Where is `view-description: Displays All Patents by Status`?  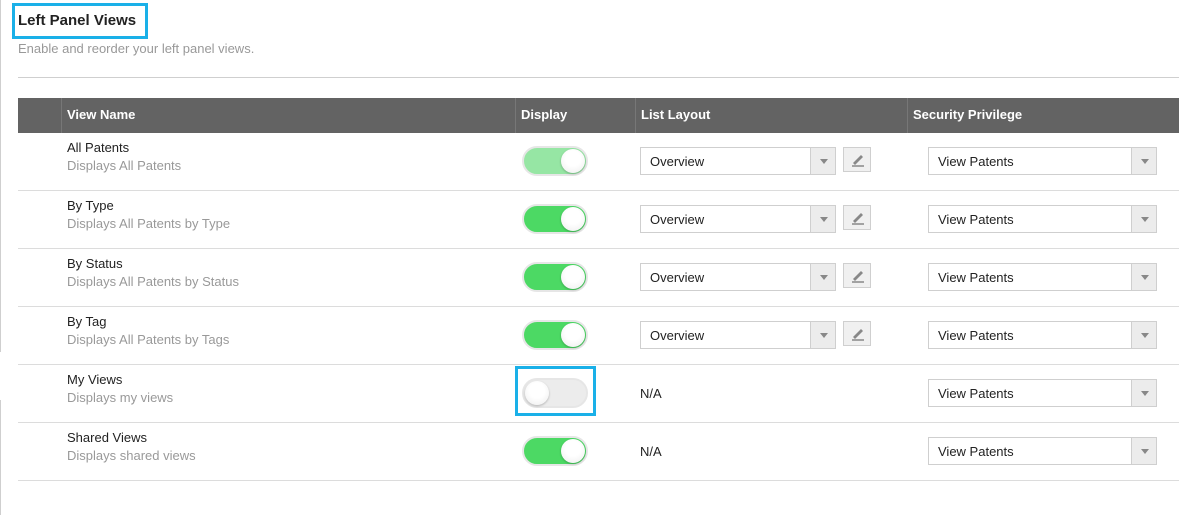 view-description: Displays All Patents by Status is located at coordinates (153, 281).